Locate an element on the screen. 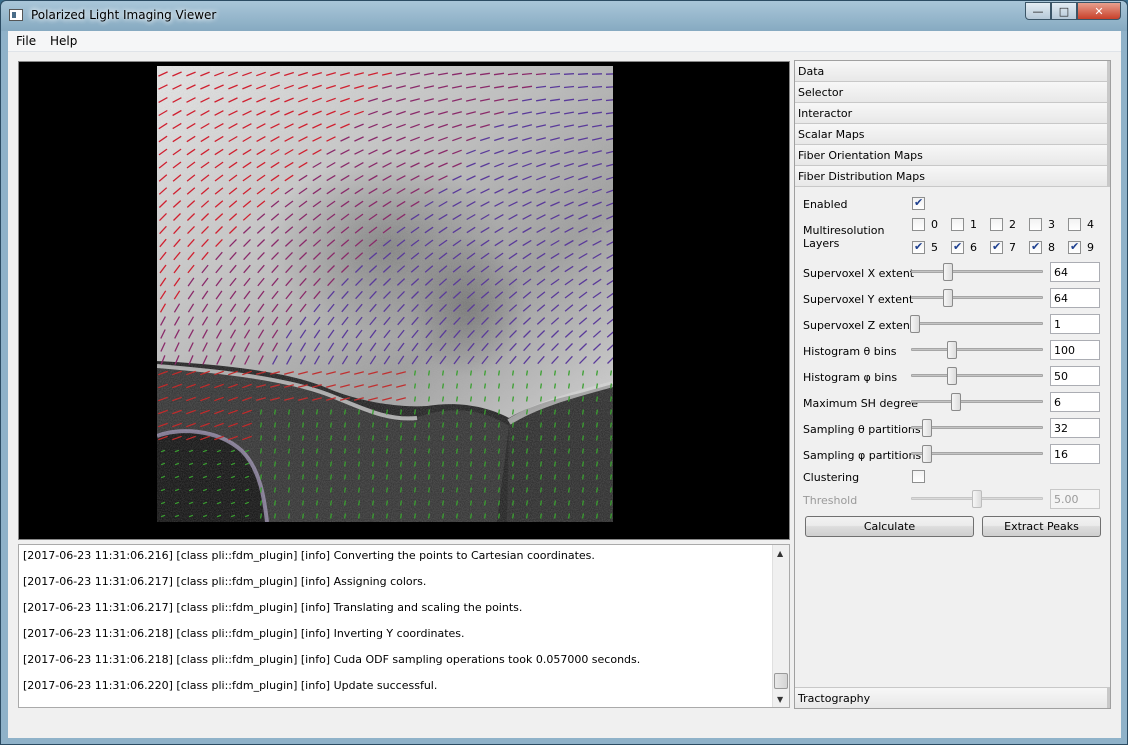 This screenshot has width=1128, height=745. scroll-down-icon: ▼ is located at coordinates (780, 699).